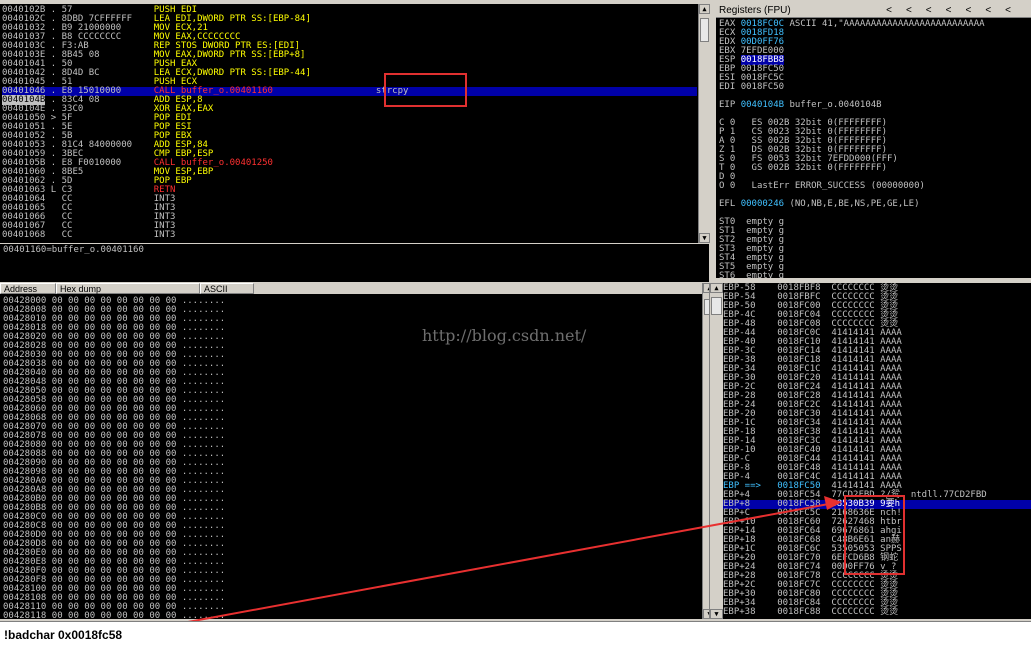  Describe the element at coordinates (730, 87) in the screenshot. I see `register-name: EDI` at that location.